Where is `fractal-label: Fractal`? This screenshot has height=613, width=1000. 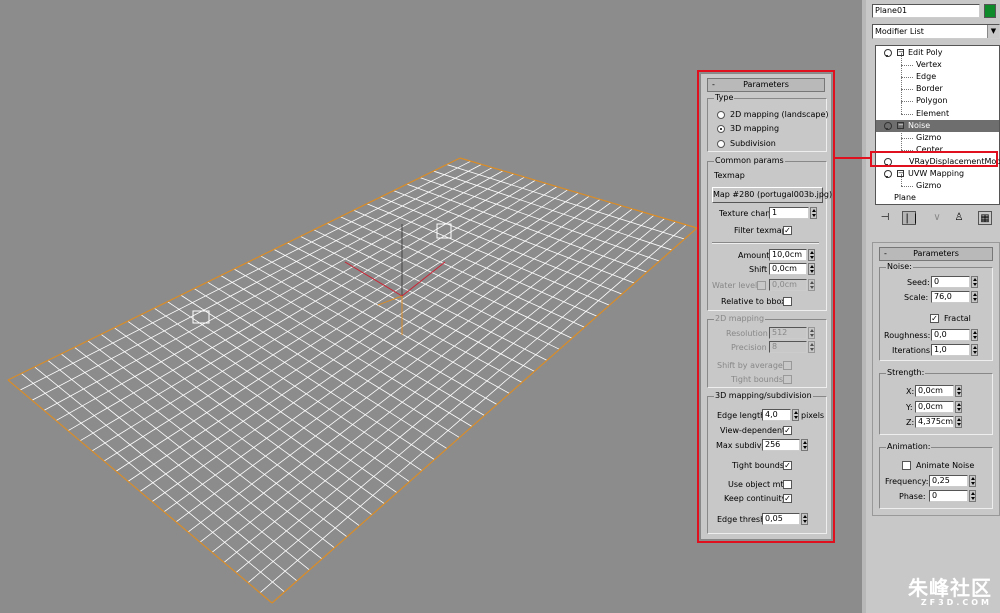
fractal-label: Fractal is located at coordinates (957, 318).